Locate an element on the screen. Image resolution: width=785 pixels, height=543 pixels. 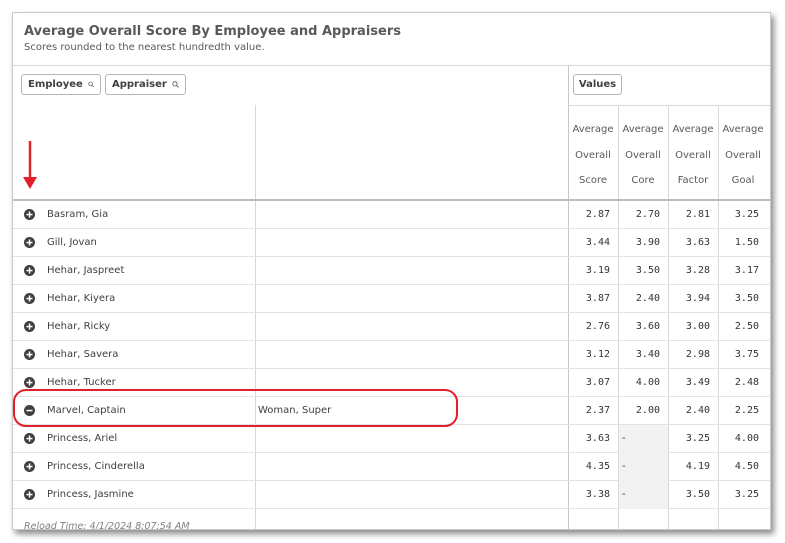
cell-value: 2.81 is located at coordinates (697, 214).